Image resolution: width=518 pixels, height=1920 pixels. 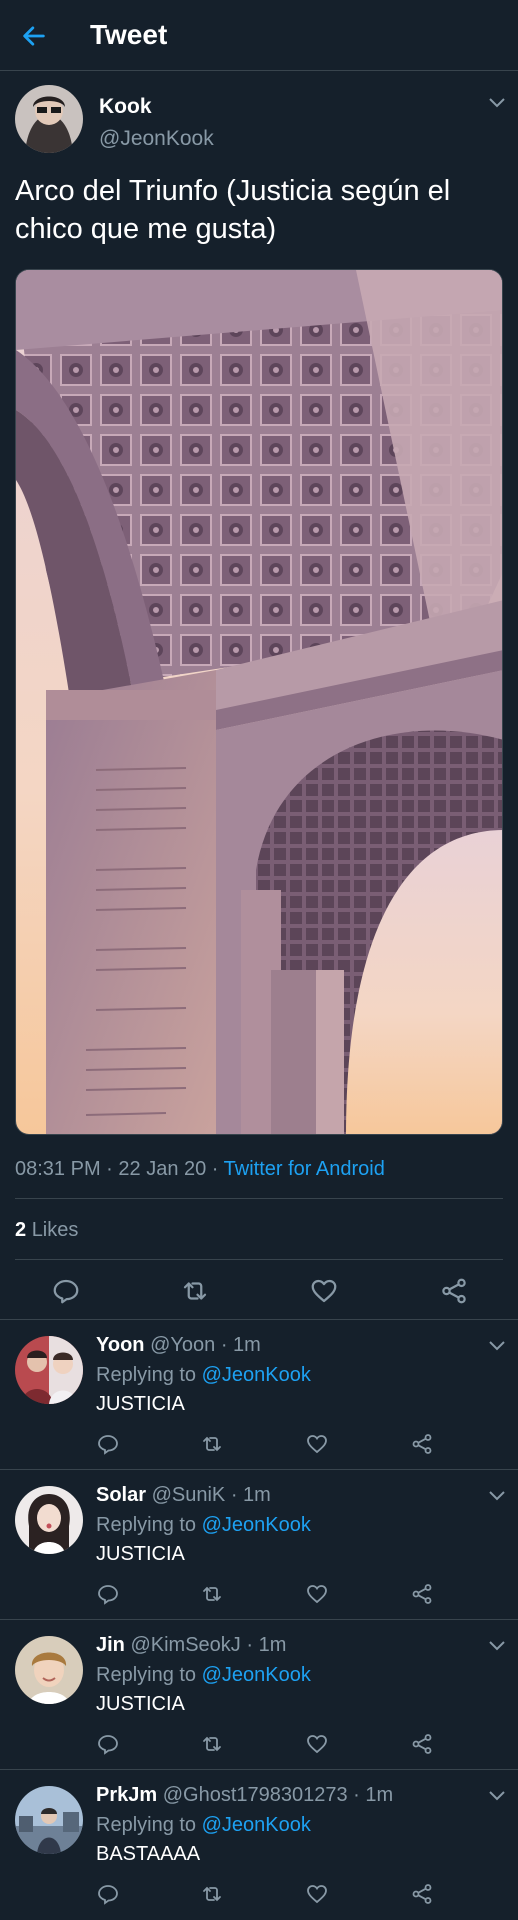 I want to click on reply-name: PrkJm, so click(x=126, y=1795).